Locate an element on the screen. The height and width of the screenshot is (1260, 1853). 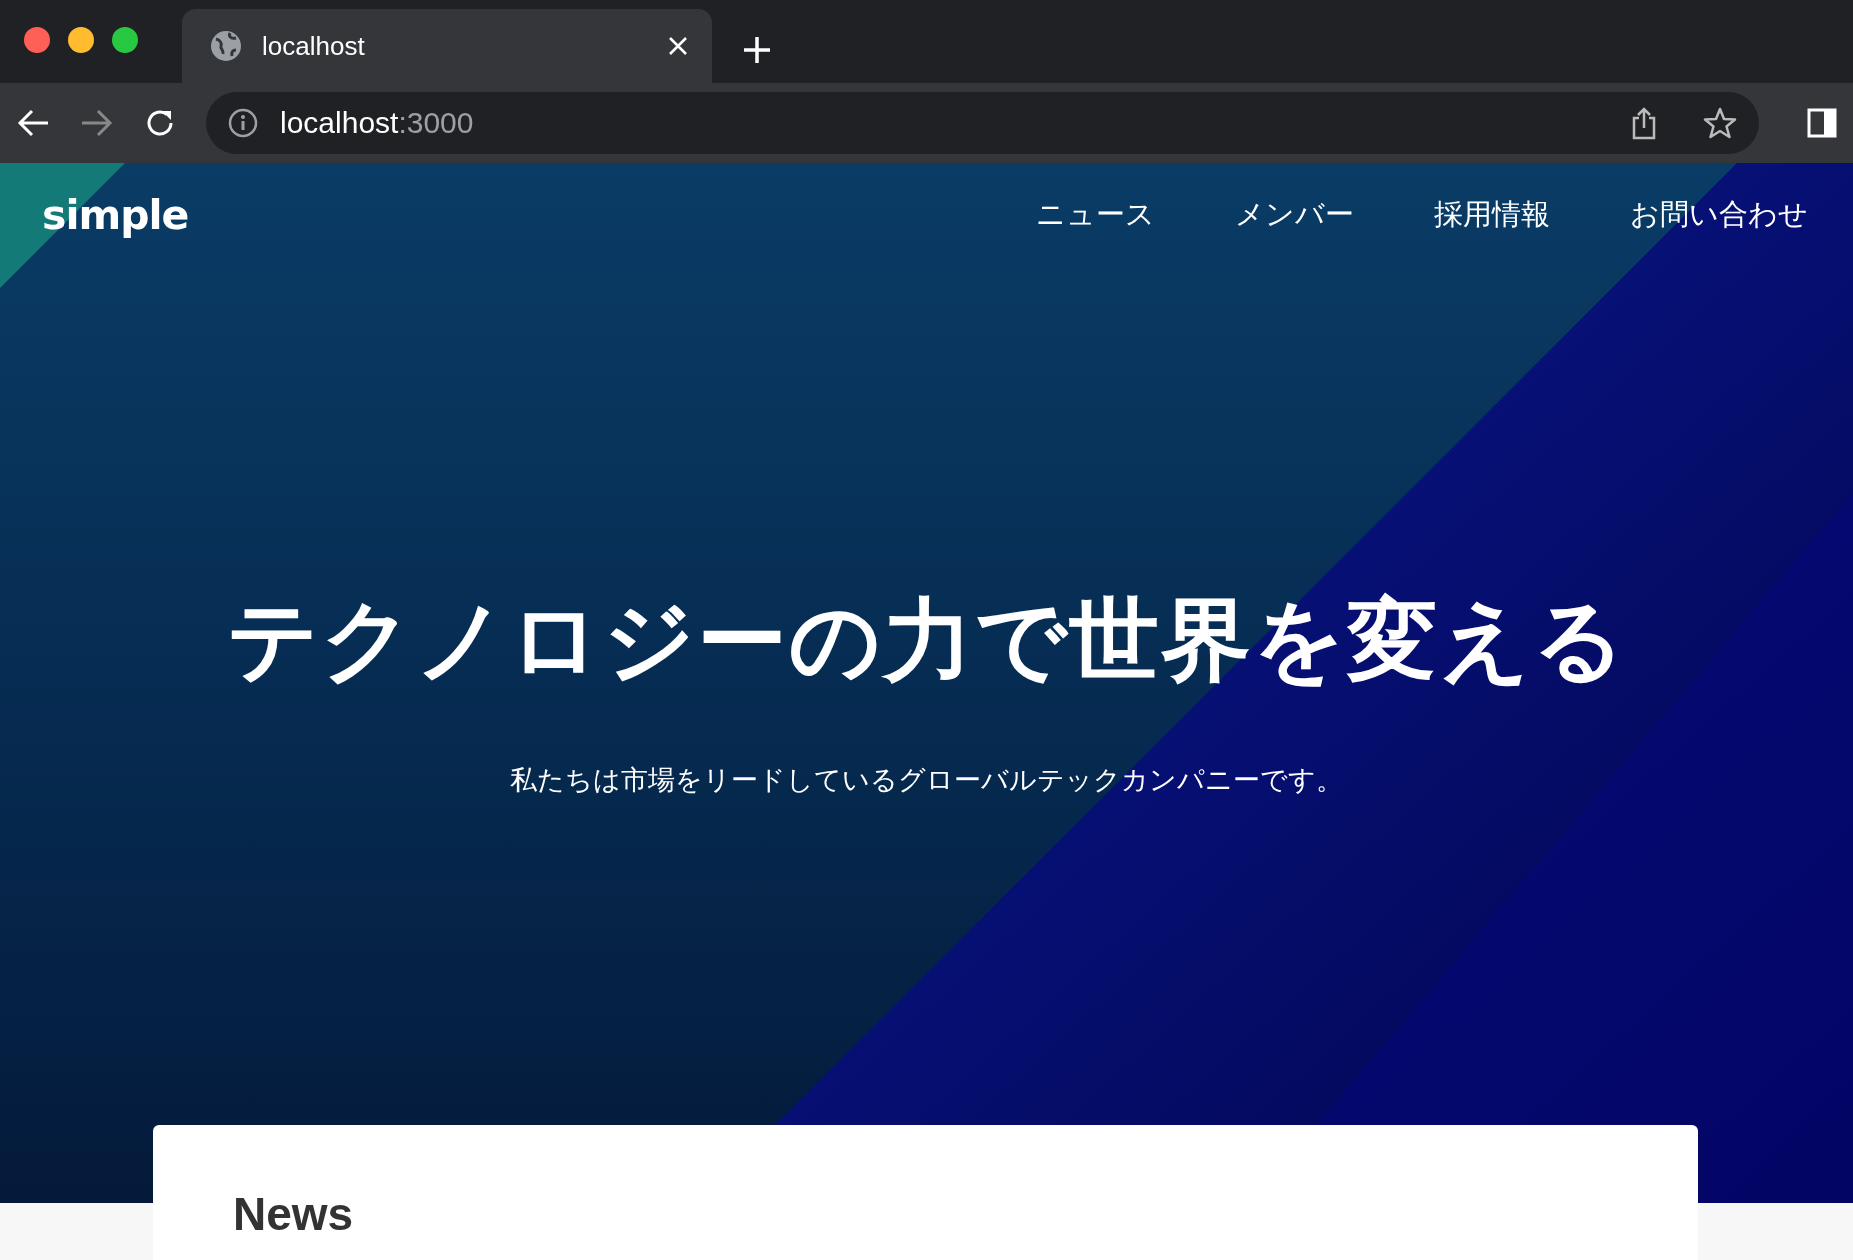
nav-link: 採用情報 is located at coordinates (1492, 215).